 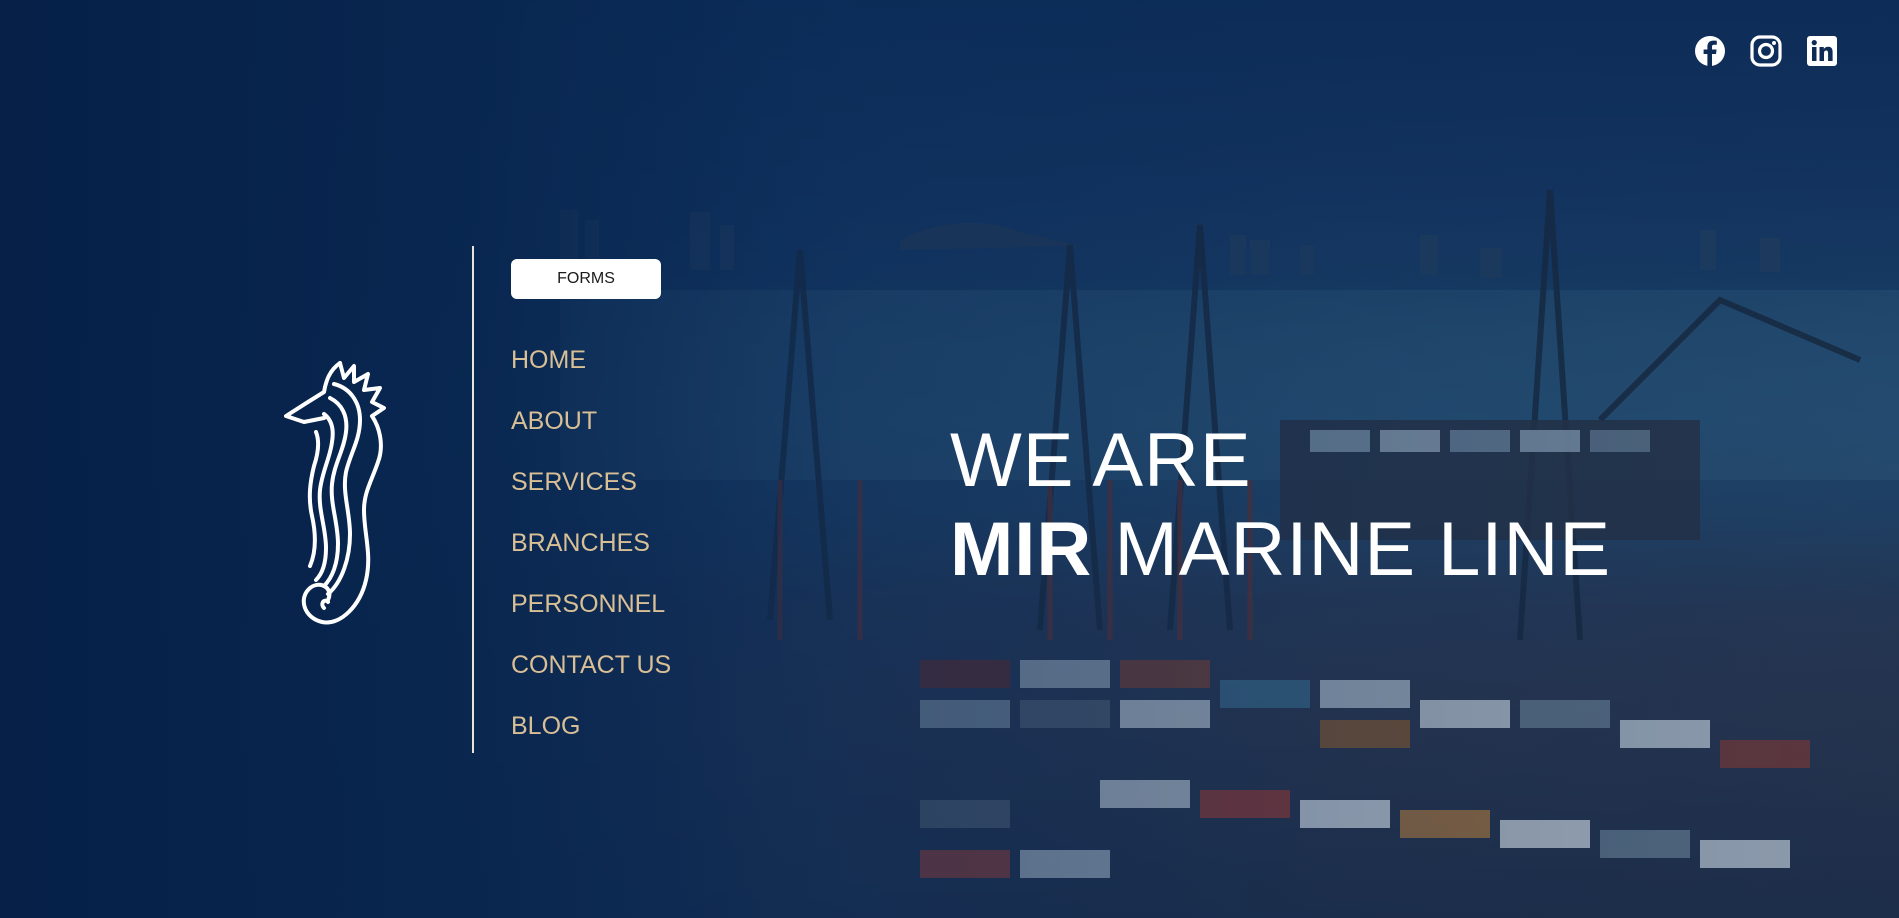 I want to click on nav-item-personnel: PERSONNEL, so click(x=591, y=614).